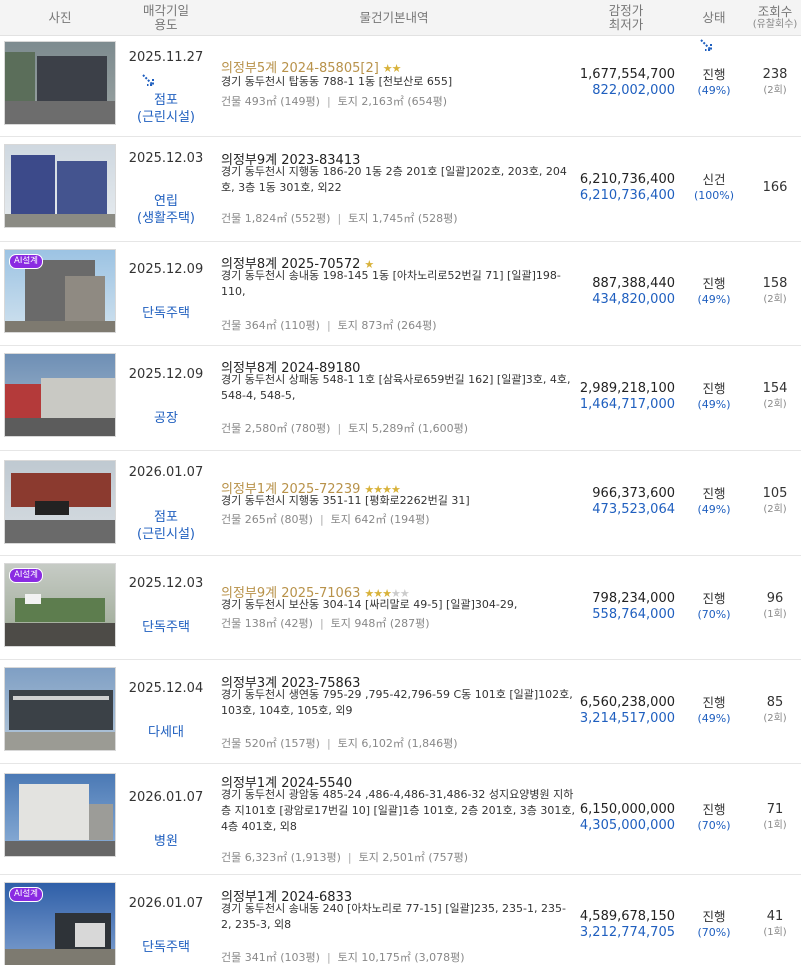  What do you see at coordinates (166, 688) in the screenshot?
I see `auction-date: 2025.12.04` at bounding box center [166, 688].